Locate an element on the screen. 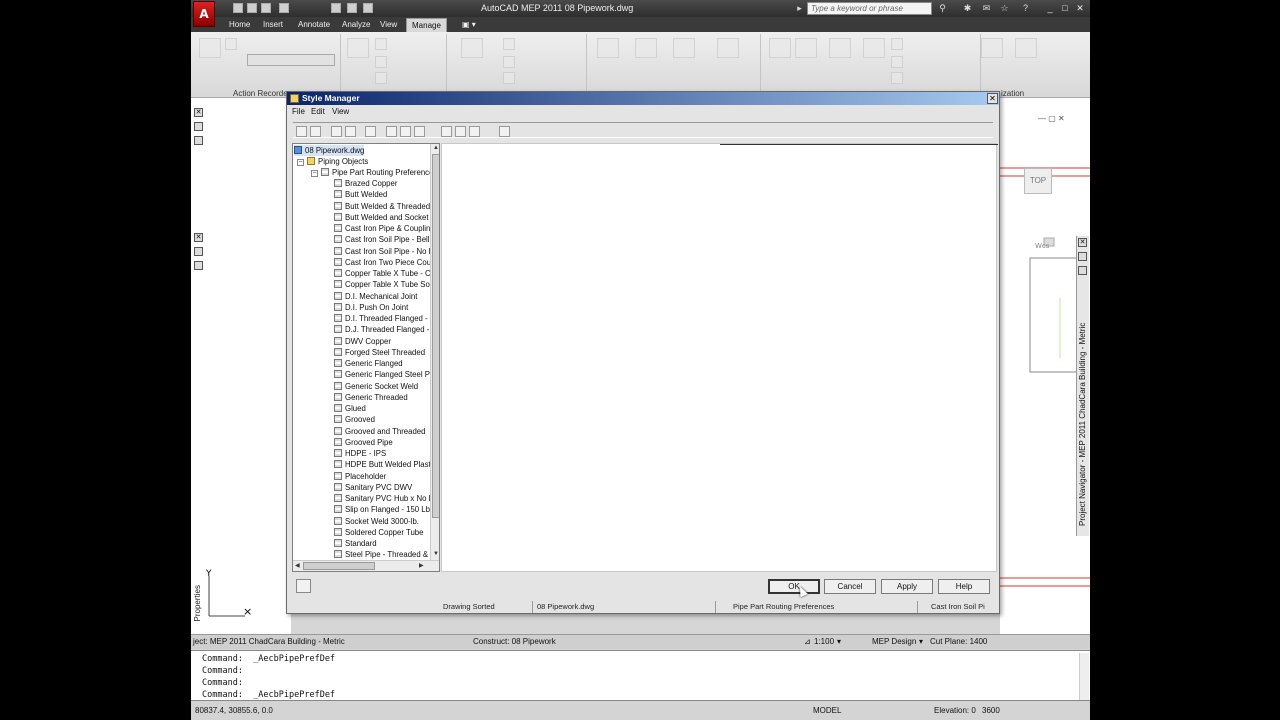  inline-edit-icon is located at coordinates (504, 131).